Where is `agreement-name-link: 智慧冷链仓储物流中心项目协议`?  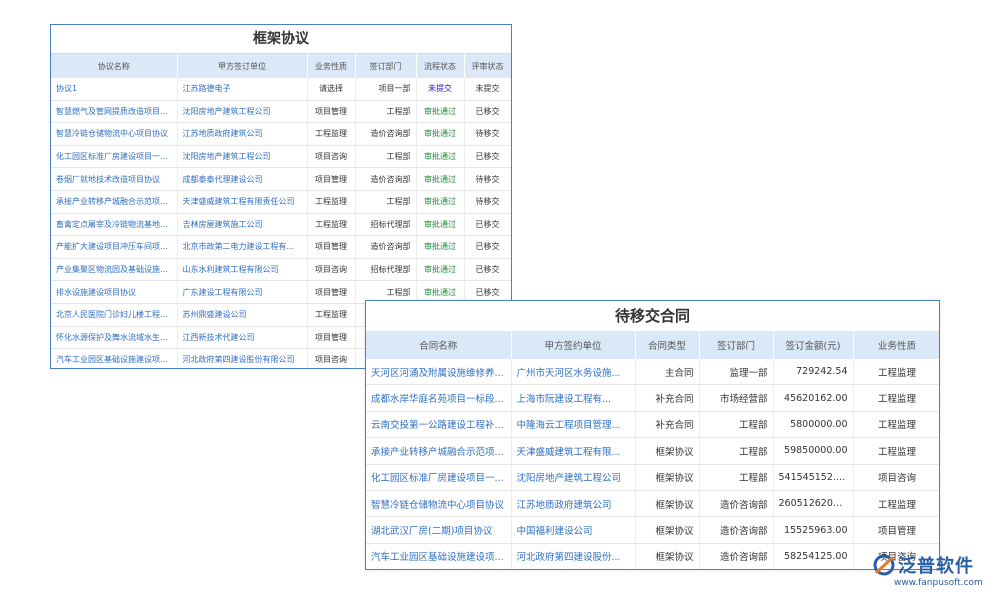 agreement-name-link: 智慧冷链仓储物流中心项目协议 is located at coordinates (114, 134).